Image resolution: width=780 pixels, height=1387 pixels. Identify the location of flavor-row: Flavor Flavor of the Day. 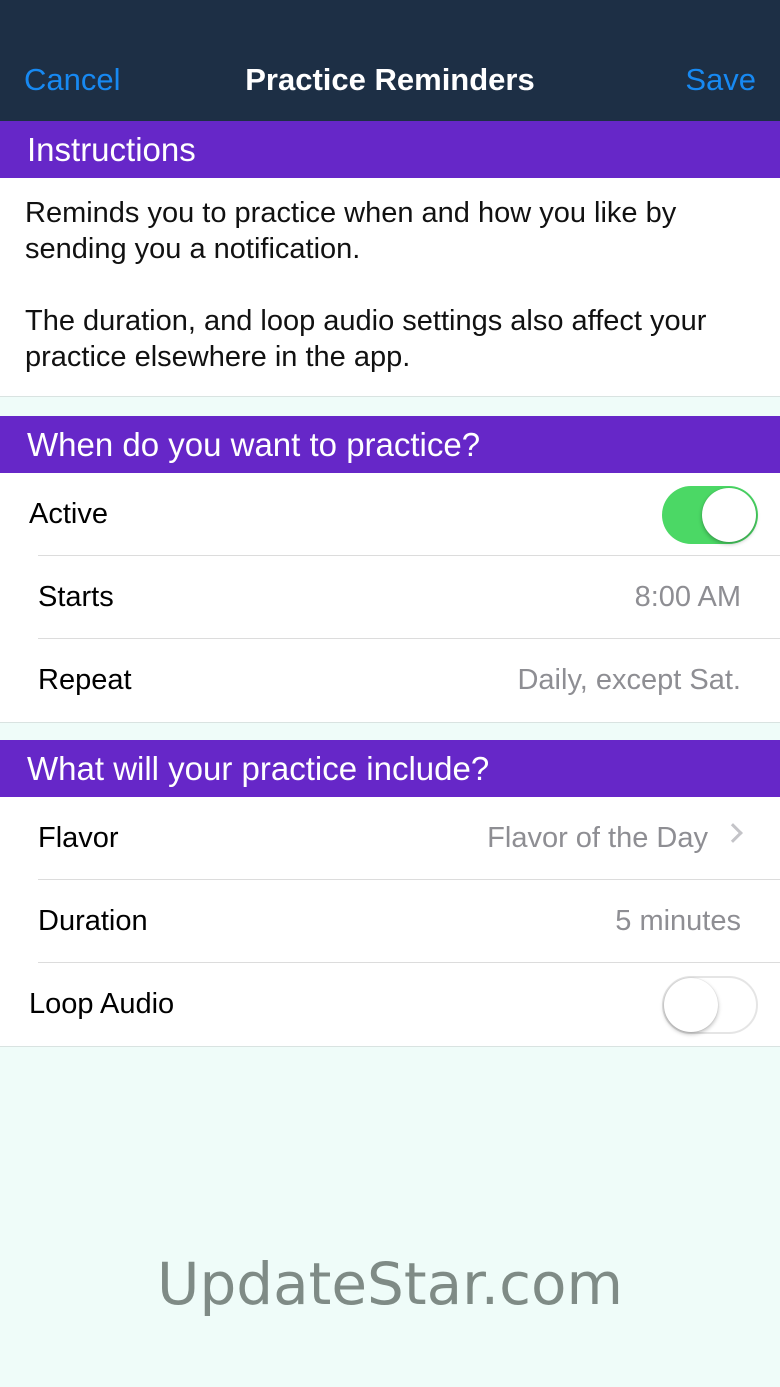
(390, 838).